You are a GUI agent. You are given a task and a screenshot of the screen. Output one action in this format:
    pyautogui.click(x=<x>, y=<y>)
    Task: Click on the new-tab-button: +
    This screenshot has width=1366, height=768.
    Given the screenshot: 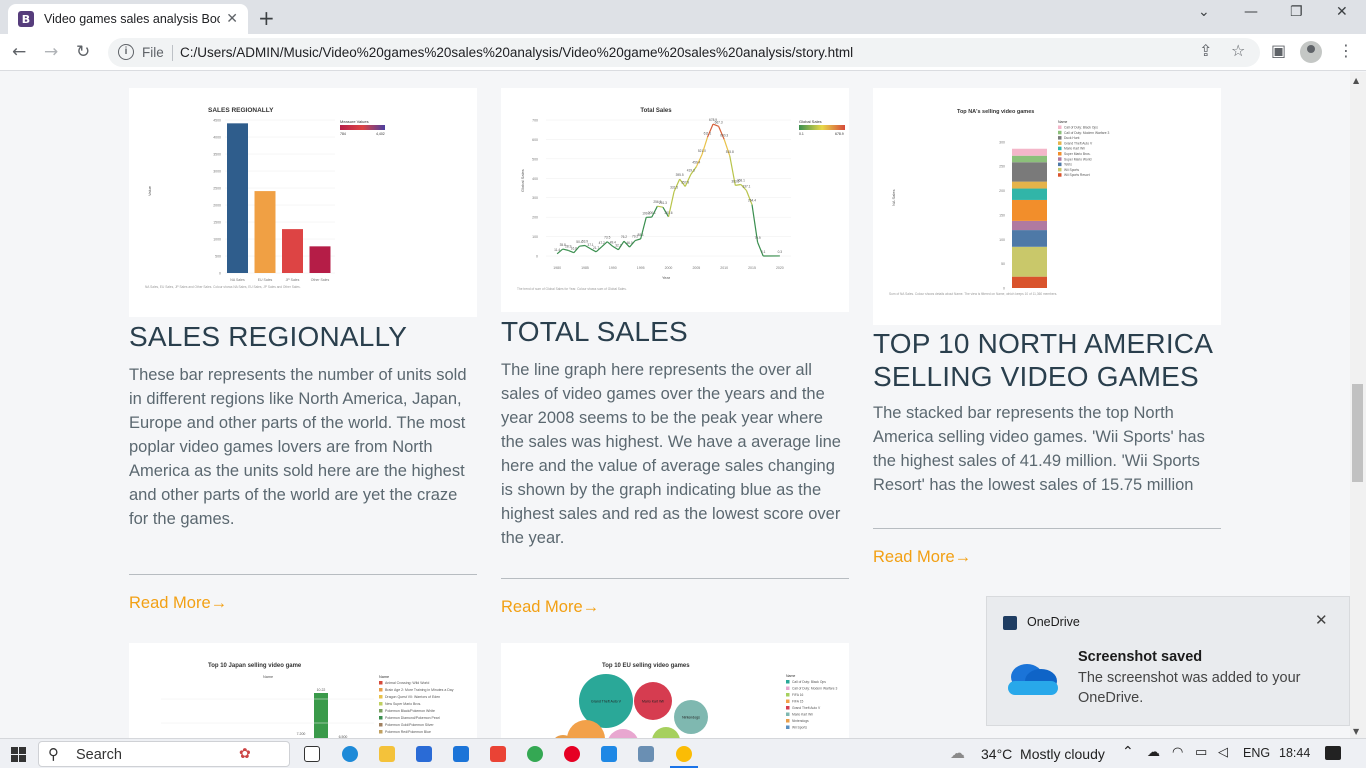 What is the action you would take?
    pyautogui.click(x=266, y=18)
    